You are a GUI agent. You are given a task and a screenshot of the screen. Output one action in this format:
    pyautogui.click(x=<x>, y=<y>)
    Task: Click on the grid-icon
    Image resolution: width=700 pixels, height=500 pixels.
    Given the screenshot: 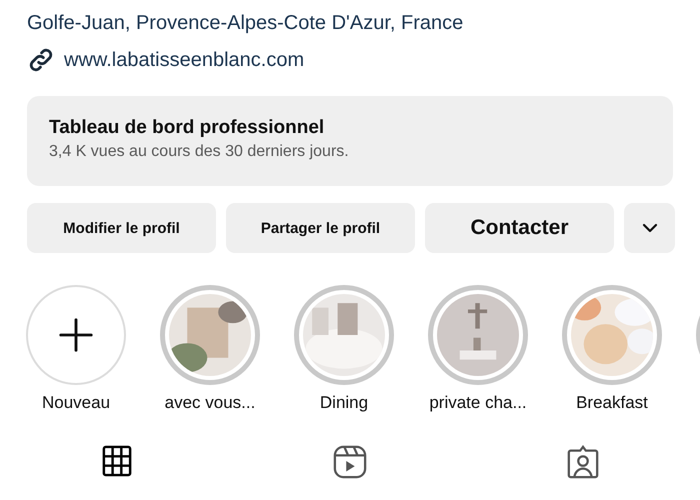 What is the action you would take?
    pyautogui.click(x=117, y=461)
    